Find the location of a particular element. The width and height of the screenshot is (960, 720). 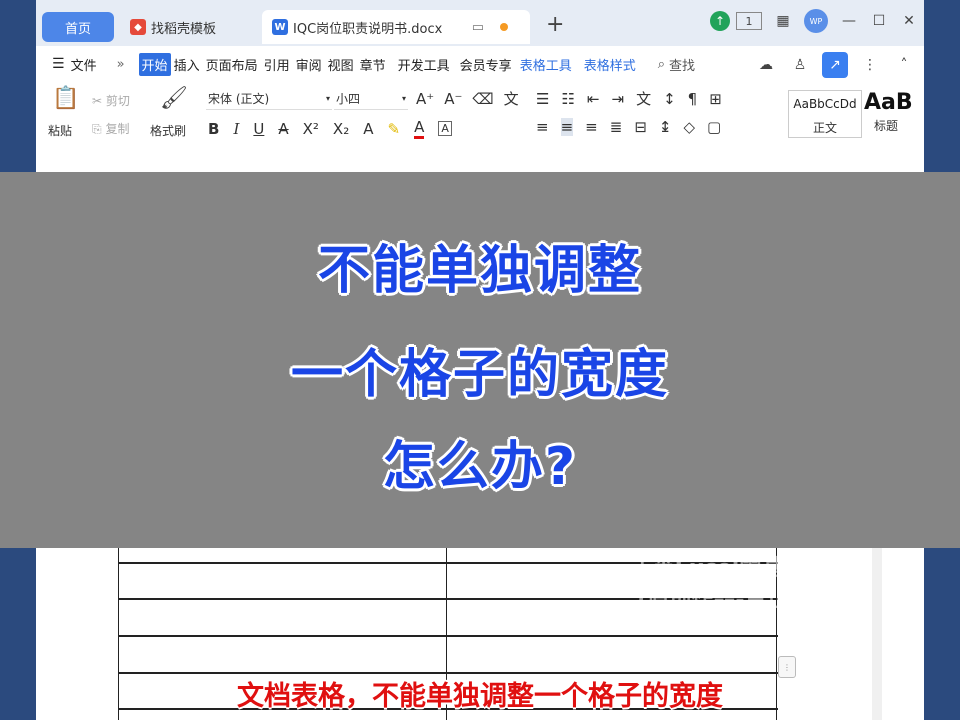

strikethrough-icon: A is located at coordinates (283, 129).